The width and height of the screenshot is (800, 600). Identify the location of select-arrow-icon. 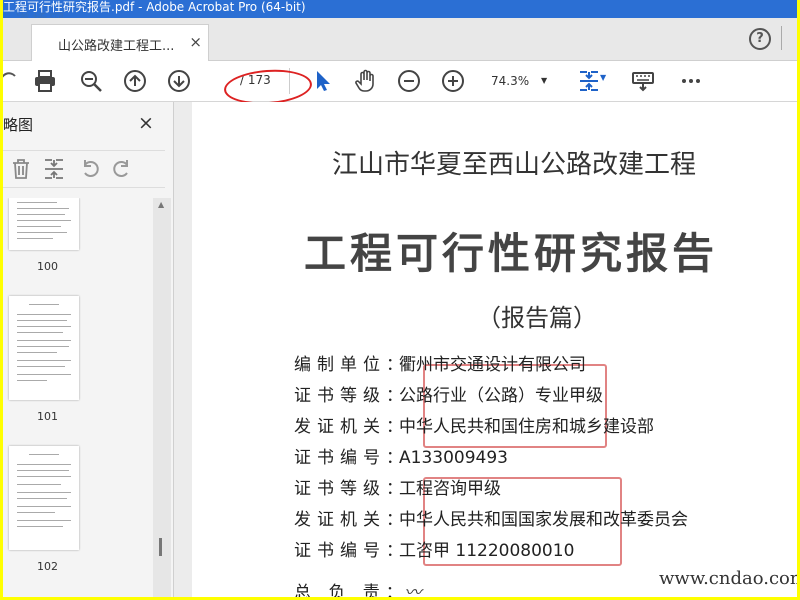
(323, 81).